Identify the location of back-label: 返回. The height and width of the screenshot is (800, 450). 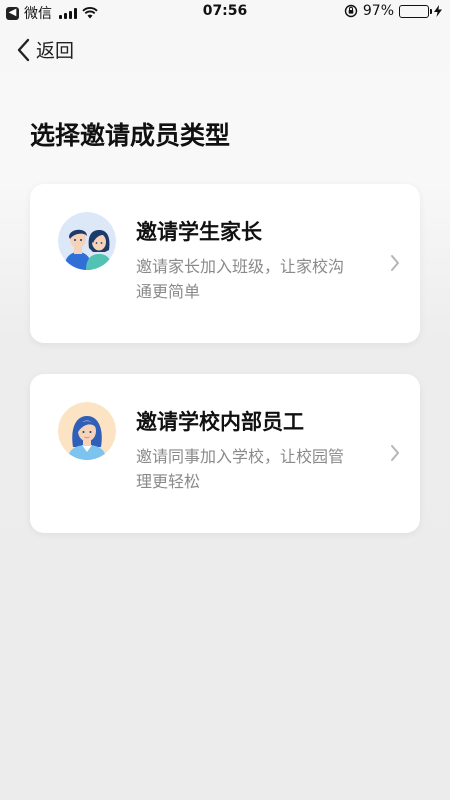
(55, 51).